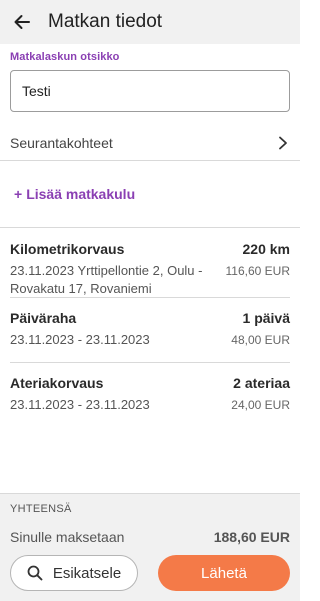 The image size is (320, 601). What do you see at coordinates (260, 405) in the screenshot?
I see `expense-amount: 24,00 EUR` at bounding box center [260, 405].